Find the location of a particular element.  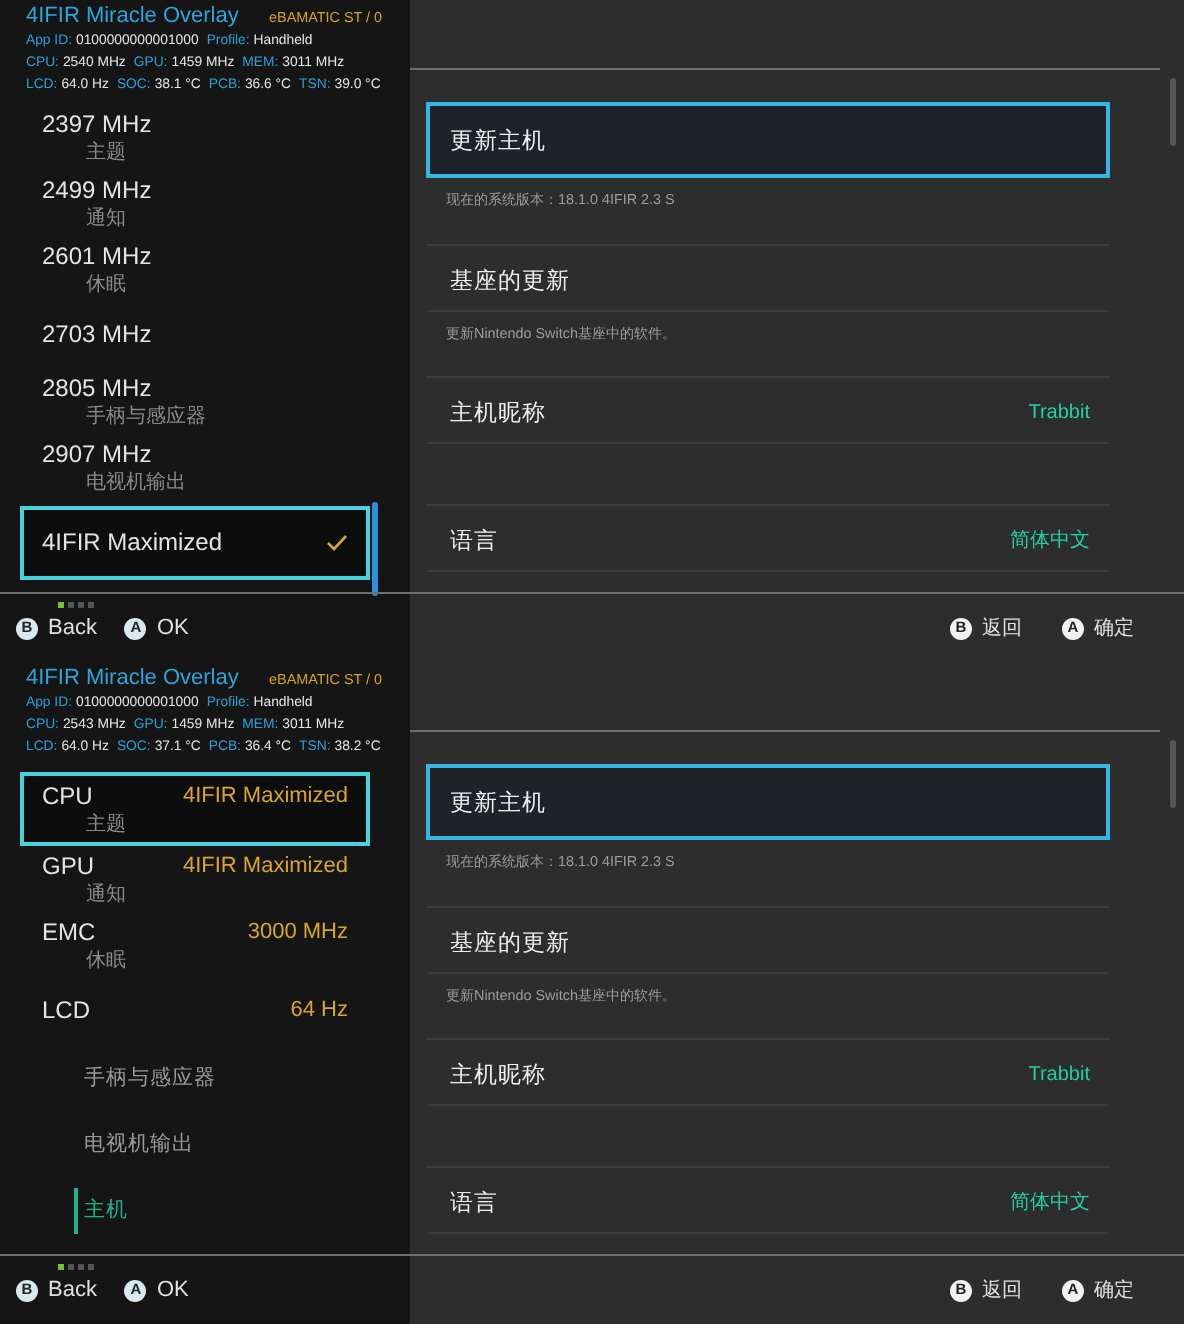

frequency-option: 2703 MHz is located at coordinates (195, 335).